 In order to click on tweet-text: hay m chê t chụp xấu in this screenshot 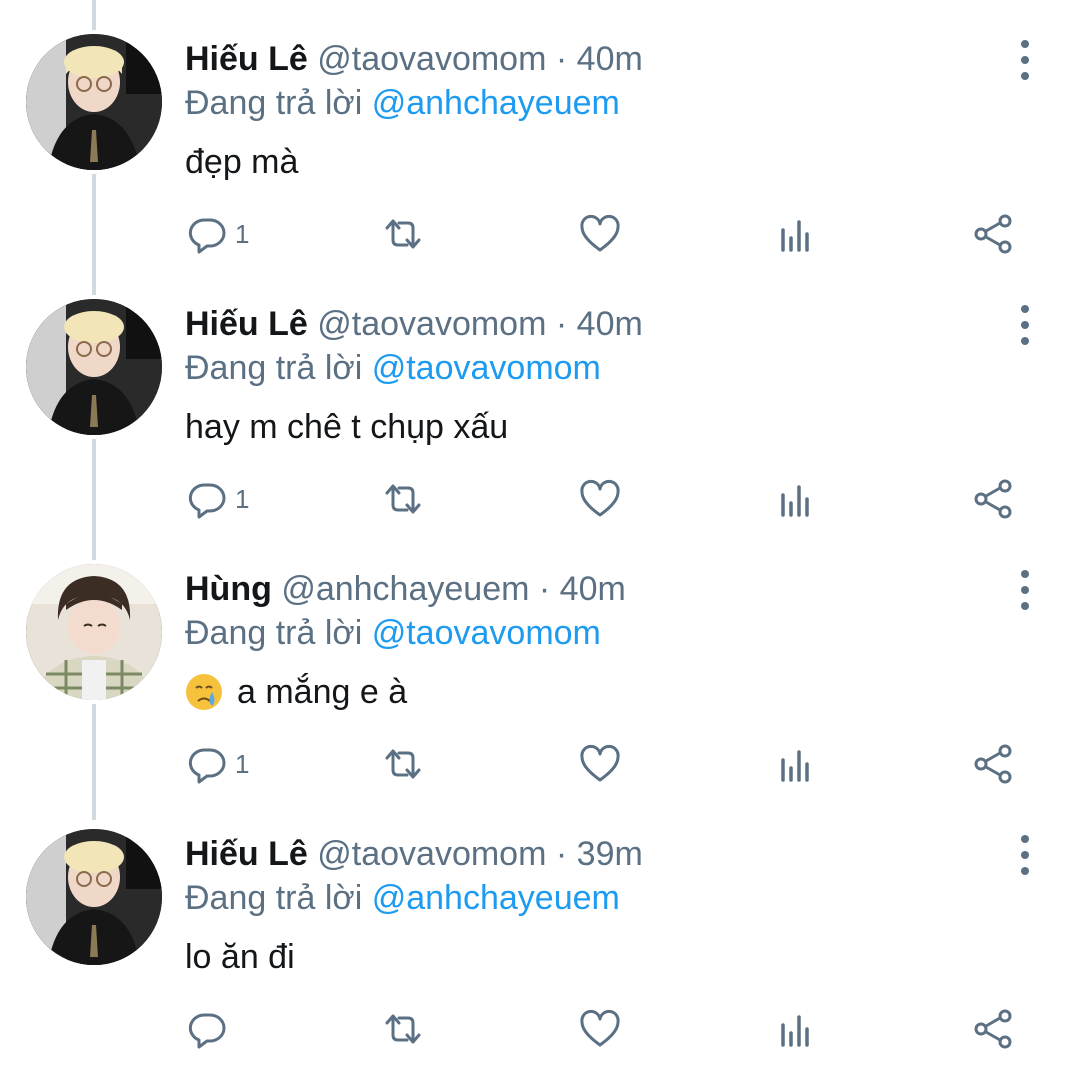, I will do `click(347, 427)`.